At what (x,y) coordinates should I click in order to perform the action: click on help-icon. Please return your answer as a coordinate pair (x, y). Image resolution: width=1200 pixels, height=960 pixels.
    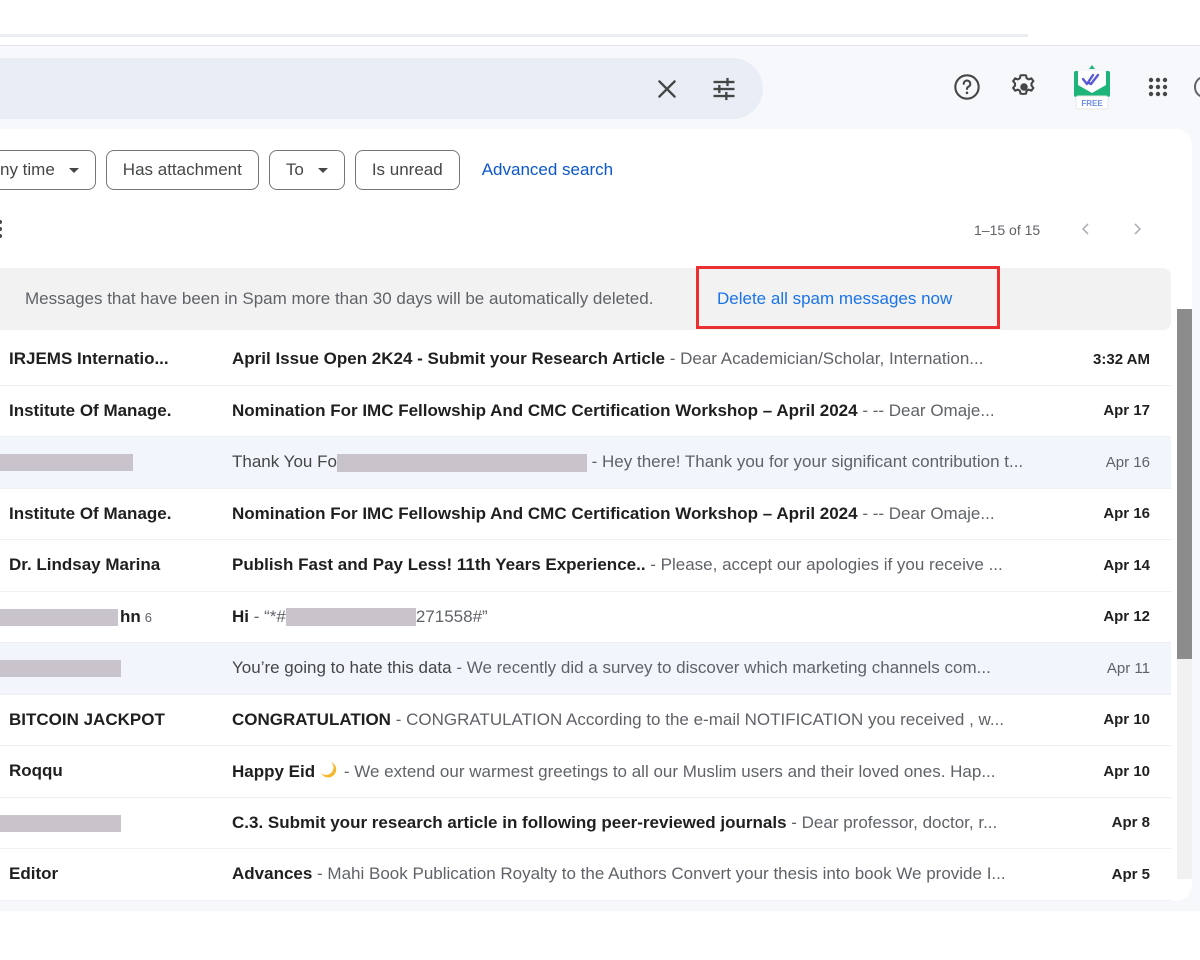
    Looking at the image, I should click on (967, 87).